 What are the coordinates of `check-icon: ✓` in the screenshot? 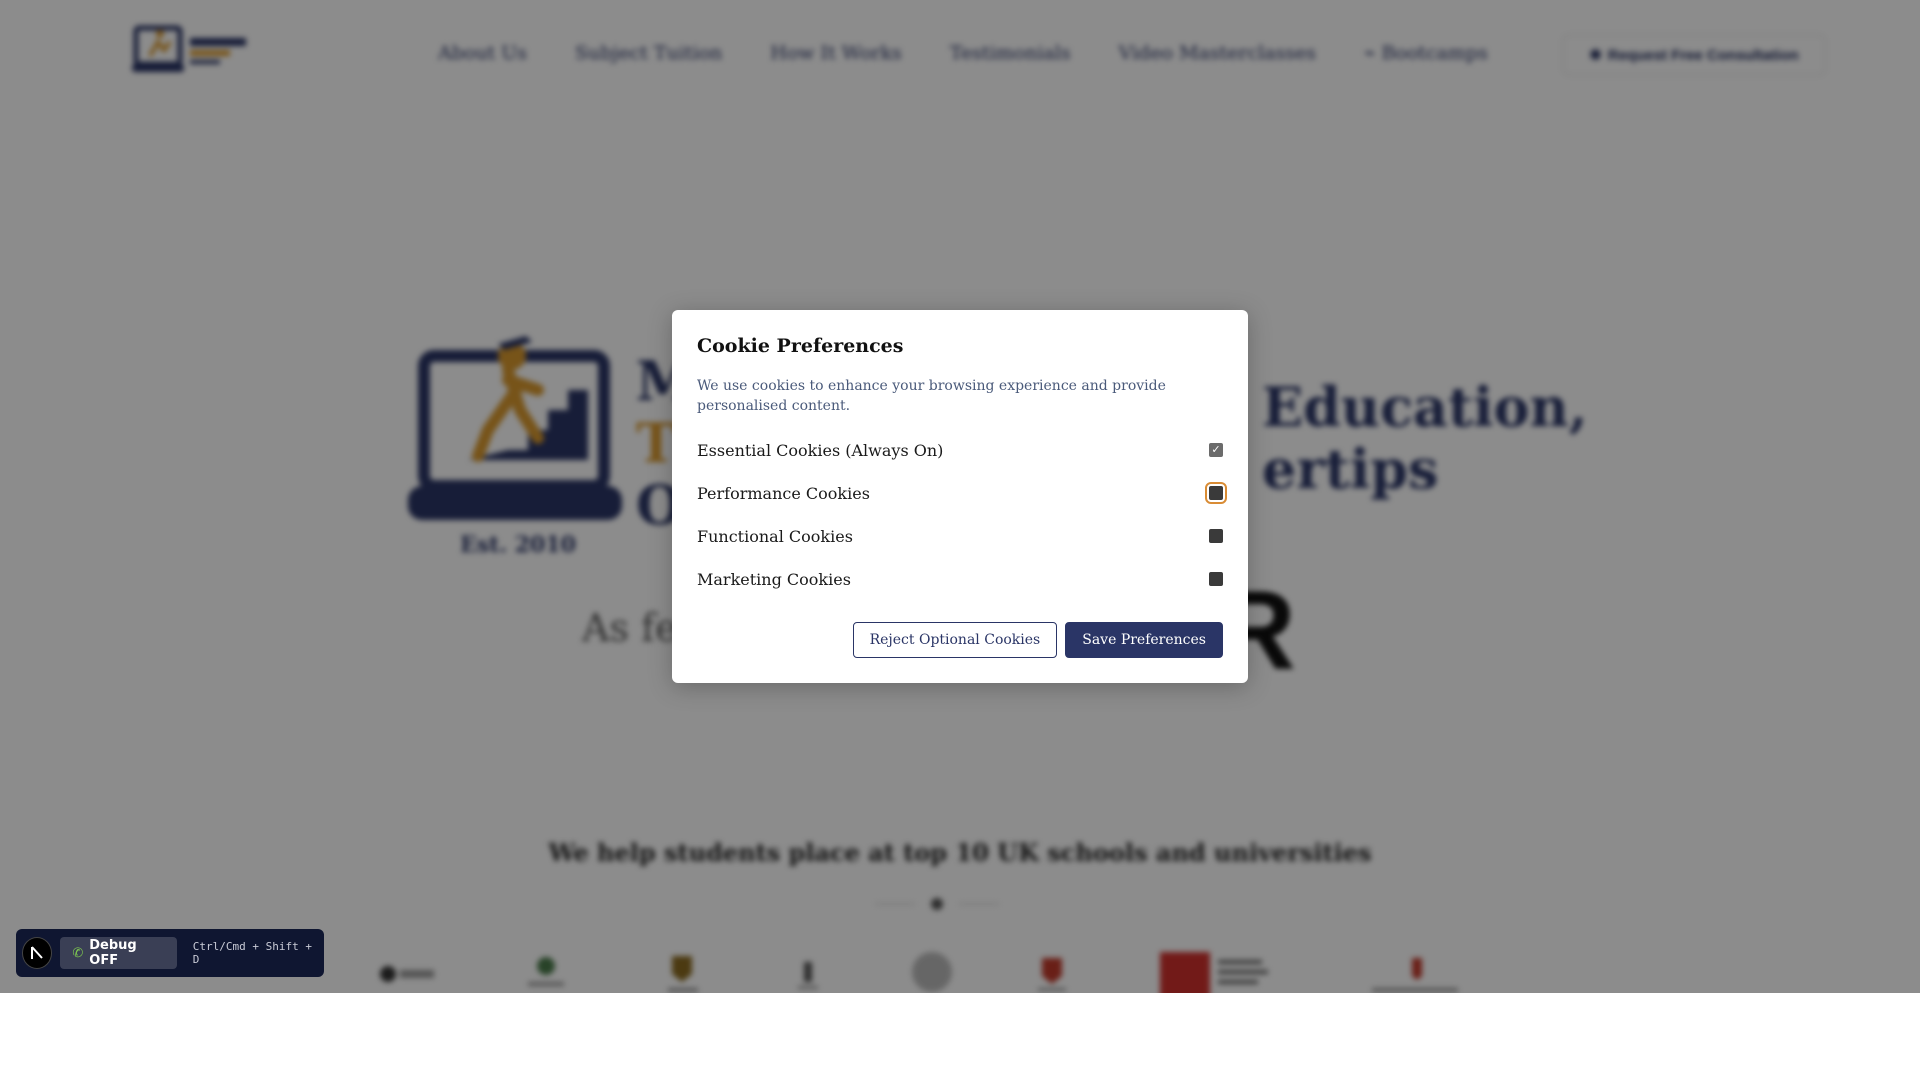 It's located at (1216, 449).